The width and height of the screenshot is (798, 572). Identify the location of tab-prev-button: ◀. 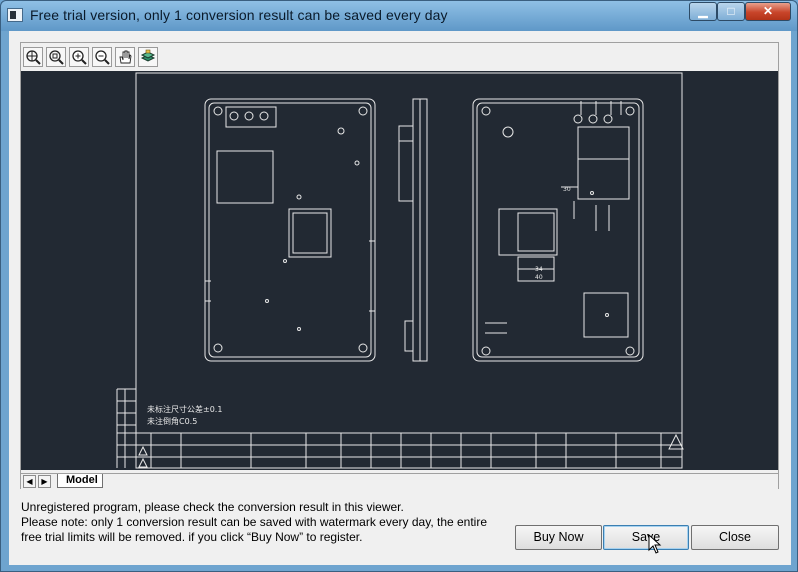
(29, 481).